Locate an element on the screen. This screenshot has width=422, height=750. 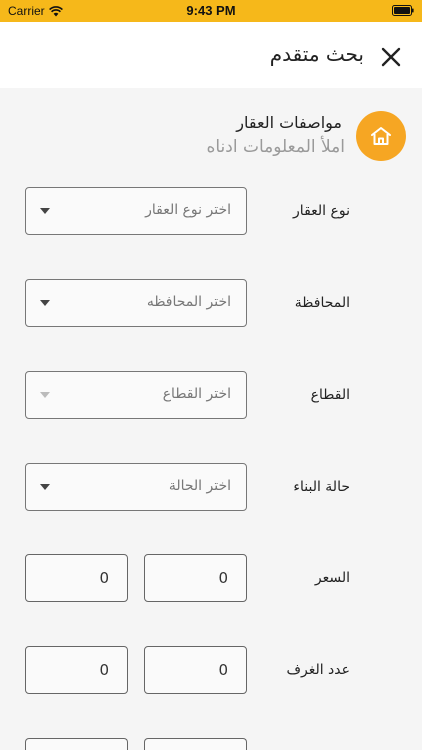
rooms-min-value: 0 is located at coordinates (223, 670).